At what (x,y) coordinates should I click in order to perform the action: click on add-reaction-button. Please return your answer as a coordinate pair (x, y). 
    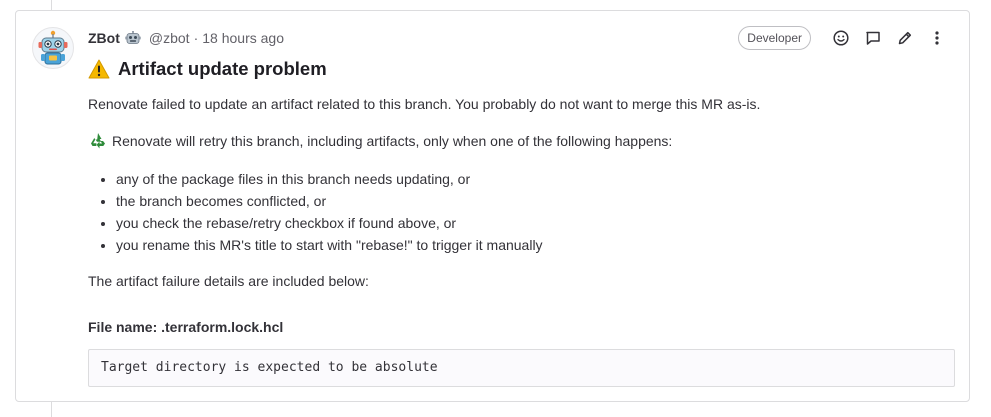
    Looking at the image, I should click on (841, 38).